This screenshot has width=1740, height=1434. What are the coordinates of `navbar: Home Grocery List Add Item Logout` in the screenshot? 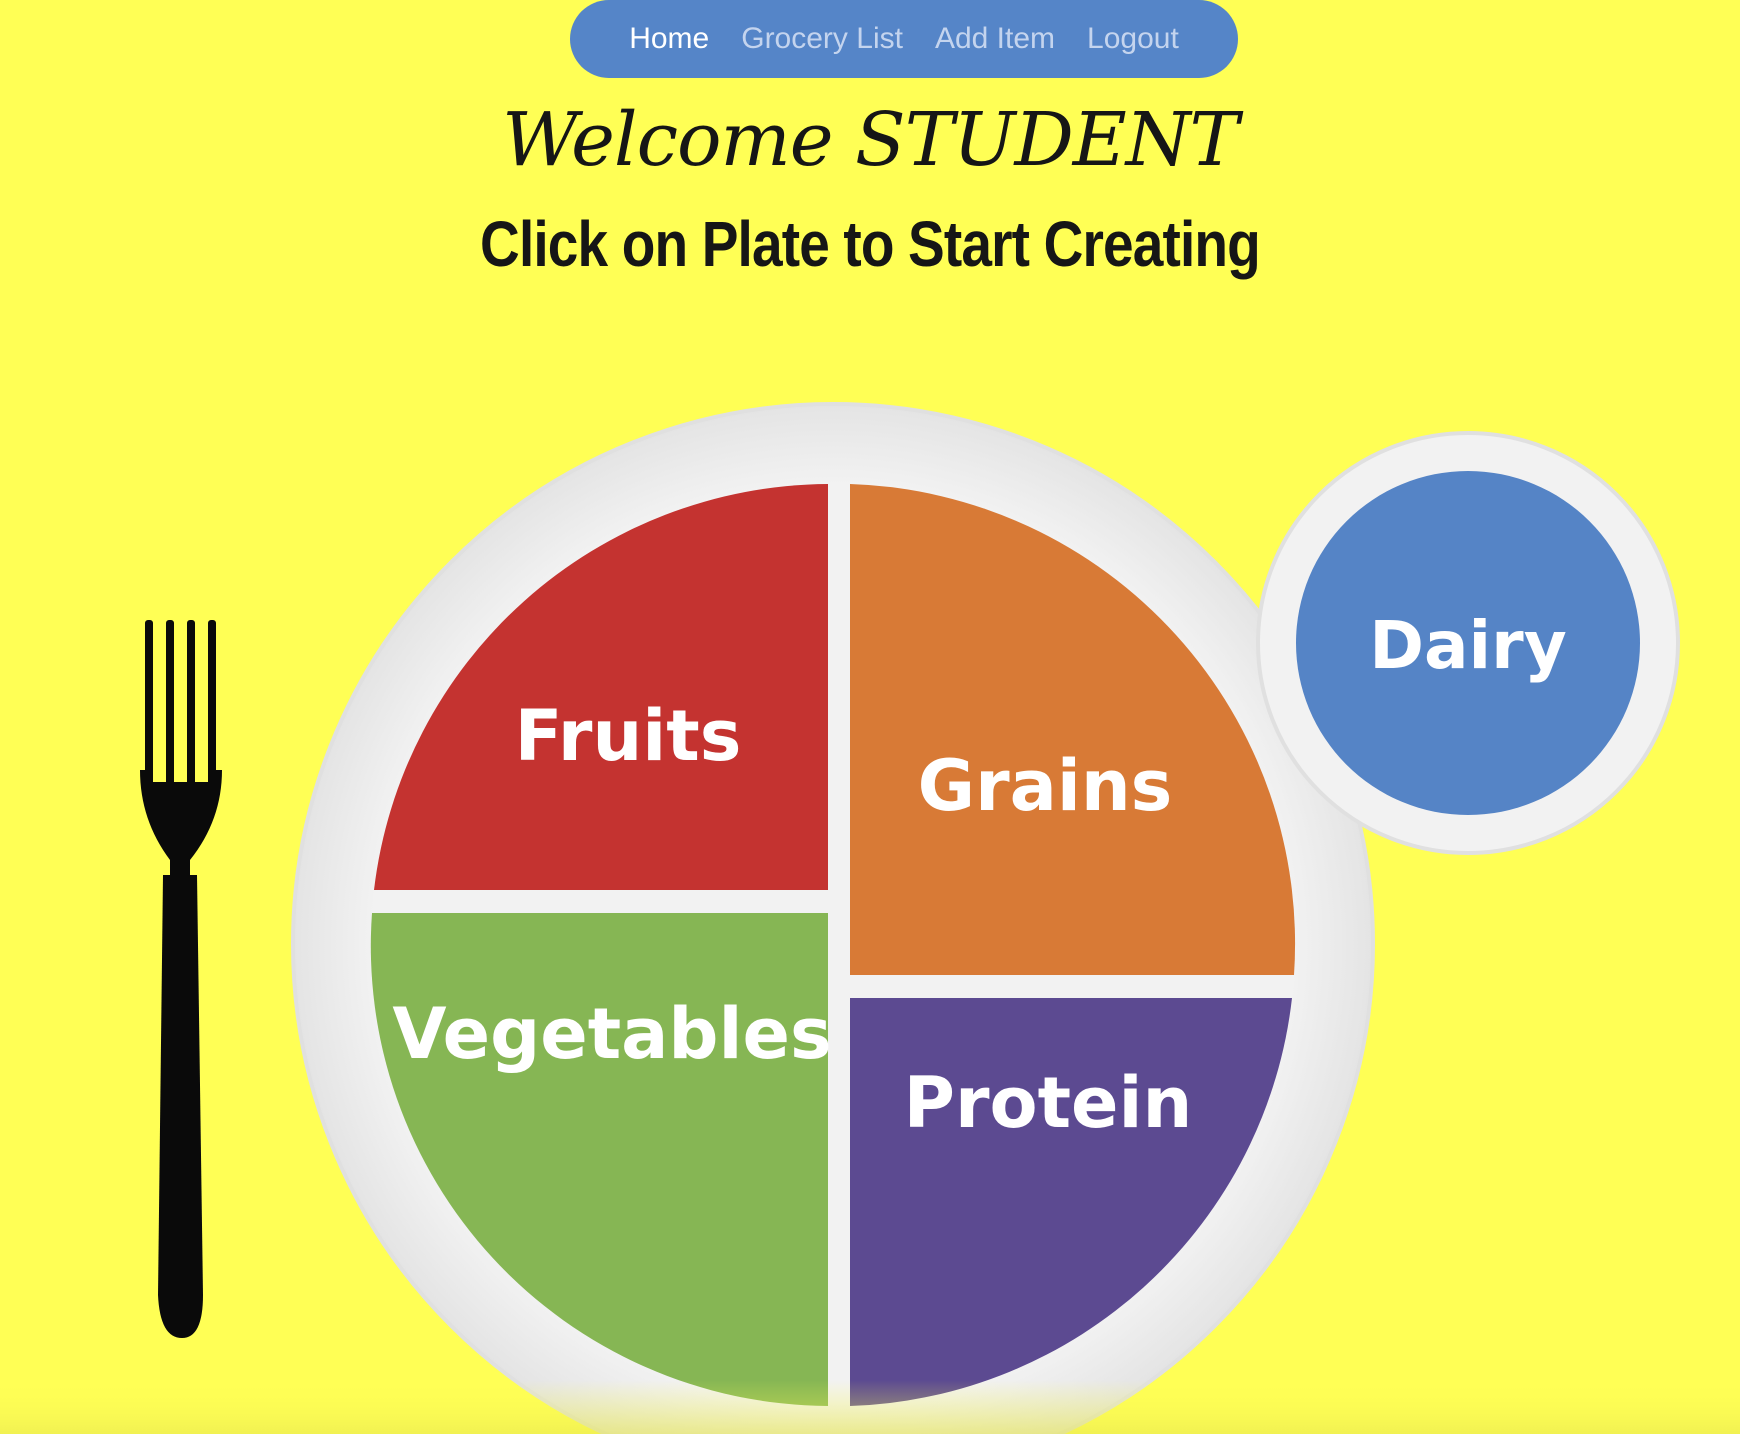 It's located at (904, 39).